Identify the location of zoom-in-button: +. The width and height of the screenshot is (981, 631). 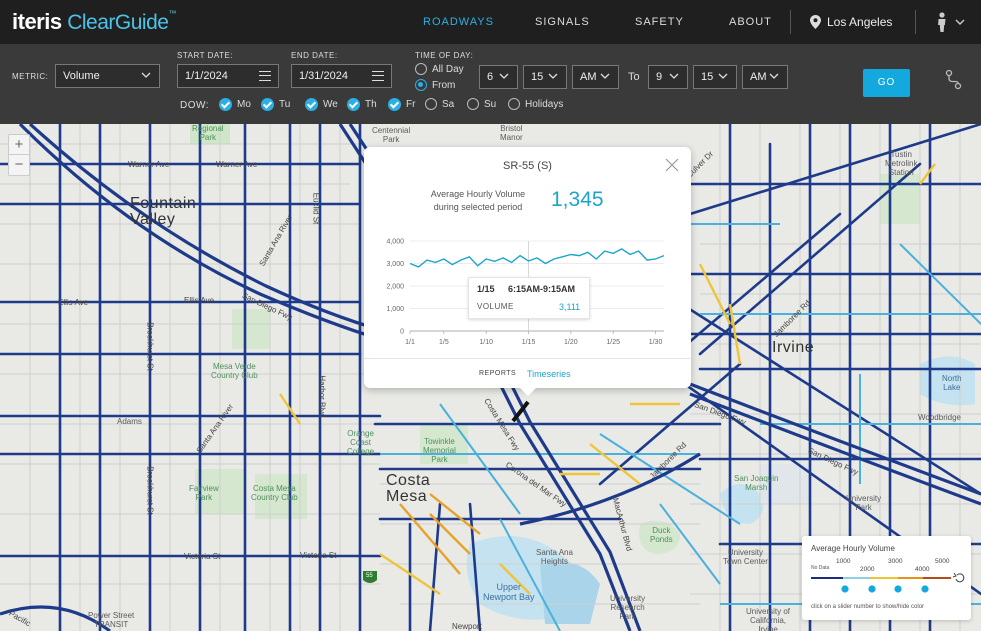
(19, 145).